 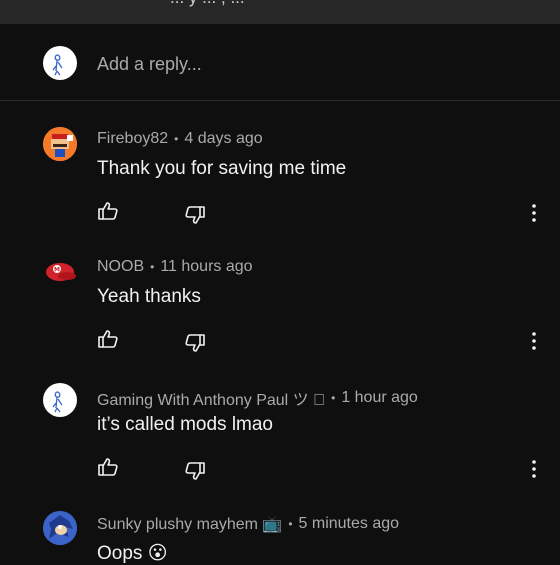 I want to click on comment-meta: NOOB • 11 hours ago, so click(x=175, y=267).